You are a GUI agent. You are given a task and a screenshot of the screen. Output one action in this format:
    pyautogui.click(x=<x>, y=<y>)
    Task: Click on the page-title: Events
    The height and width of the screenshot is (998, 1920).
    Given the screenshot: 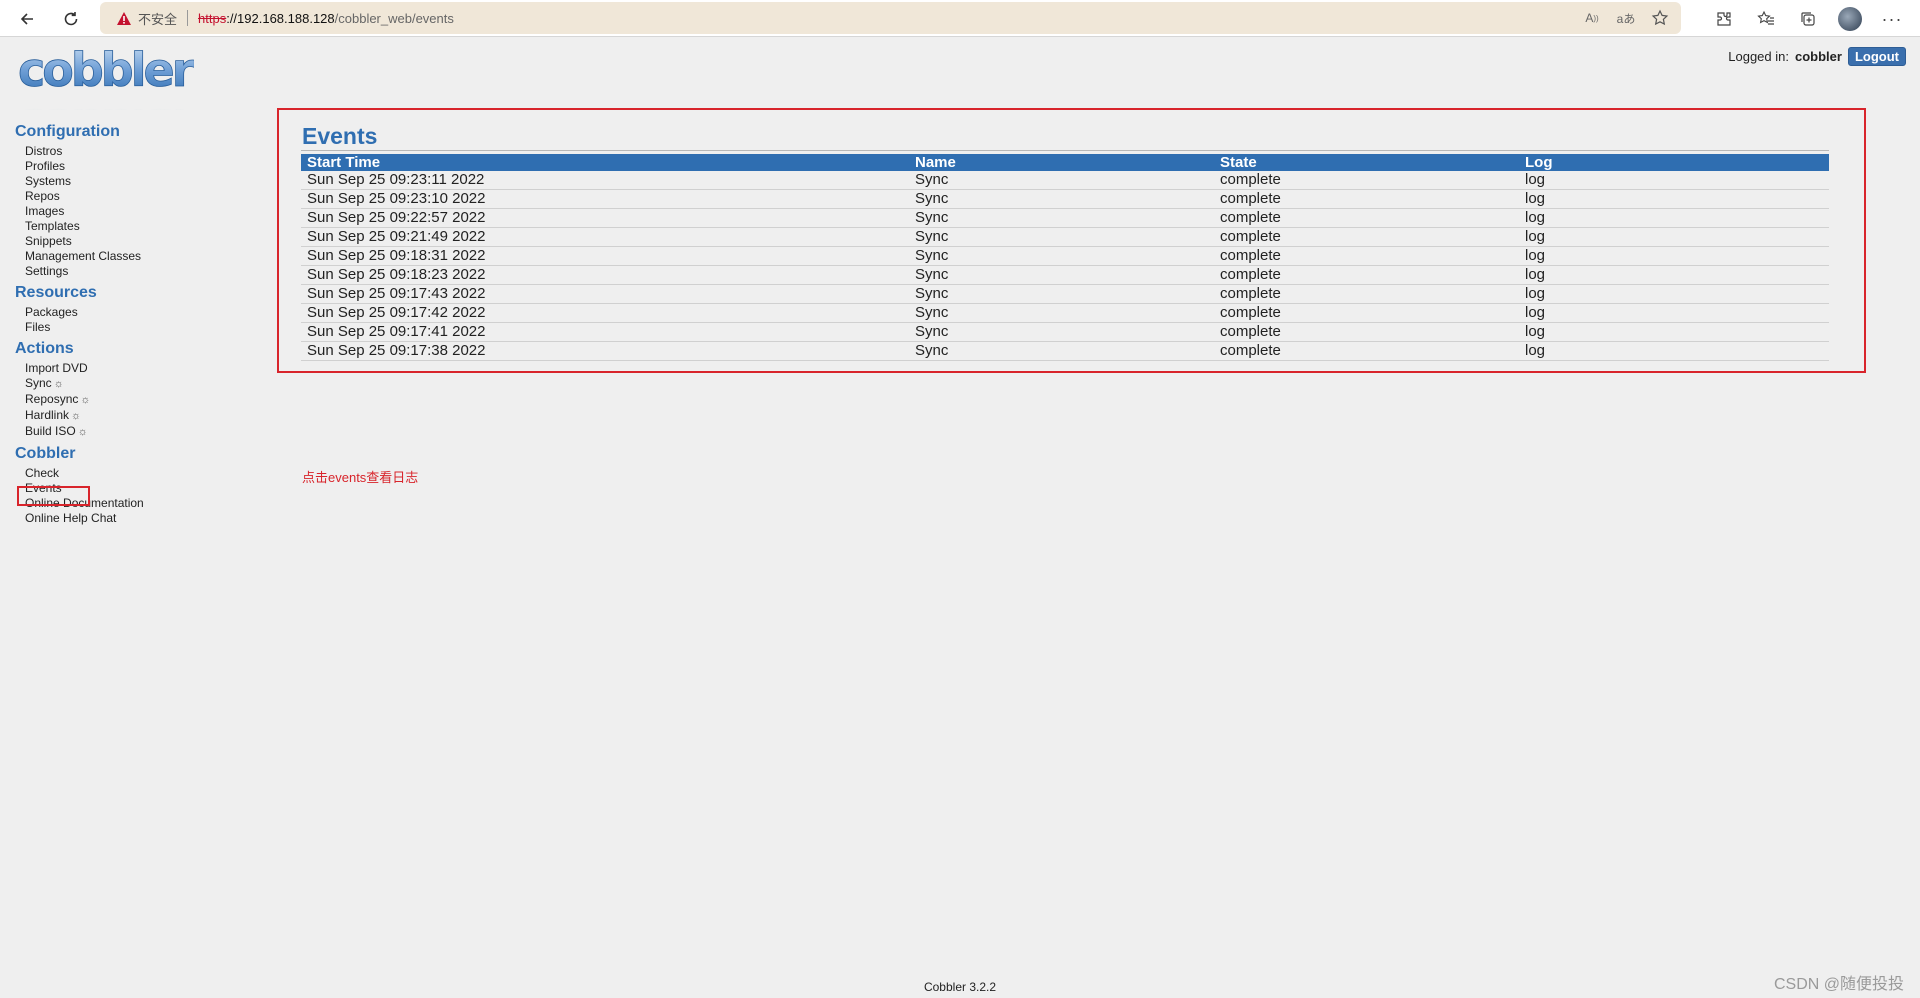 What is the action you would take?
    pyautogui.click(x=340, y=136)
    